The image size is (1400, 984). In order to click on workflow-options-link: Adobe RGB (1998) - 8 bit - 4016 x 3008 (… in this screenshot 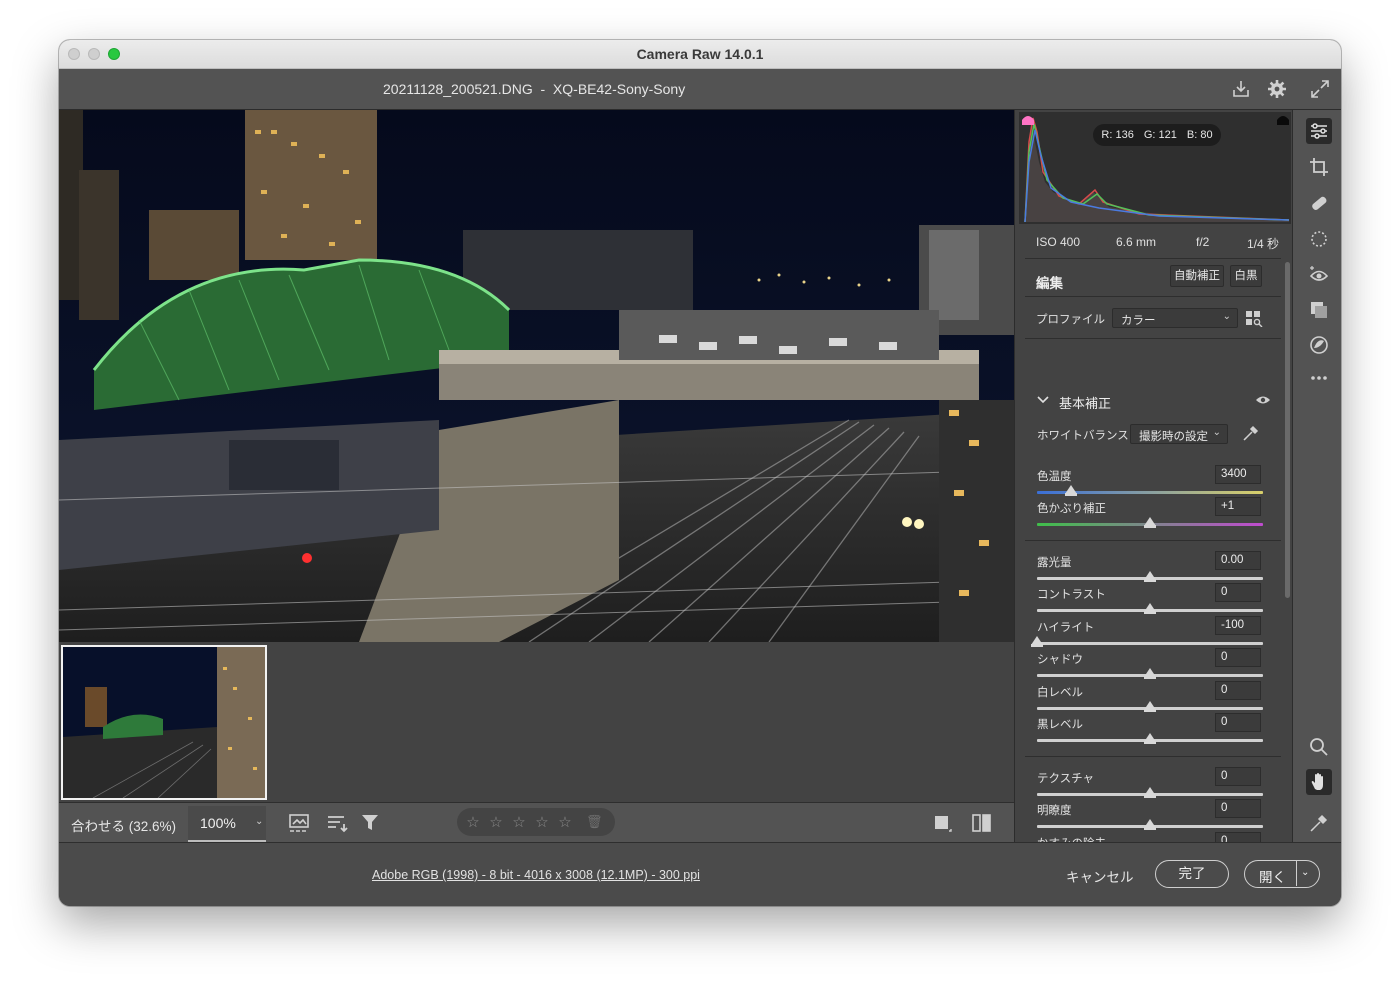, I will do `click(536, 875)`.